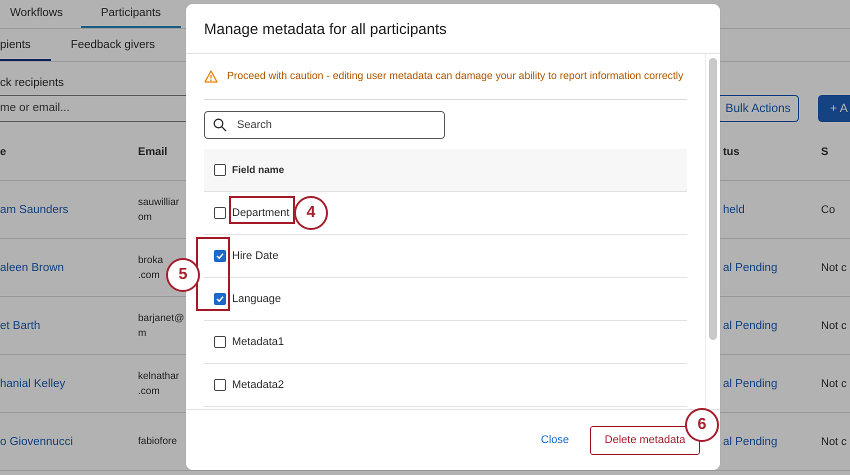 The image size is (850, 475). Describe the element at coordinates (211, 76) in the screenshot. I see `warning-icon` at that location.